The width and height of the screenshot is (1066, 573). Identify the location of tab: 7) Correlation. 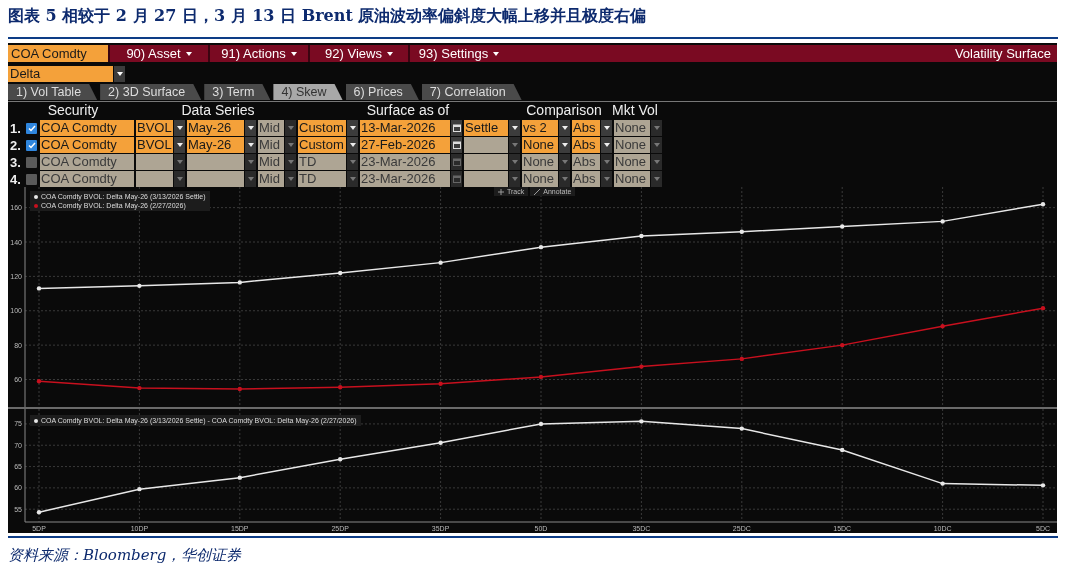
(471, 92).